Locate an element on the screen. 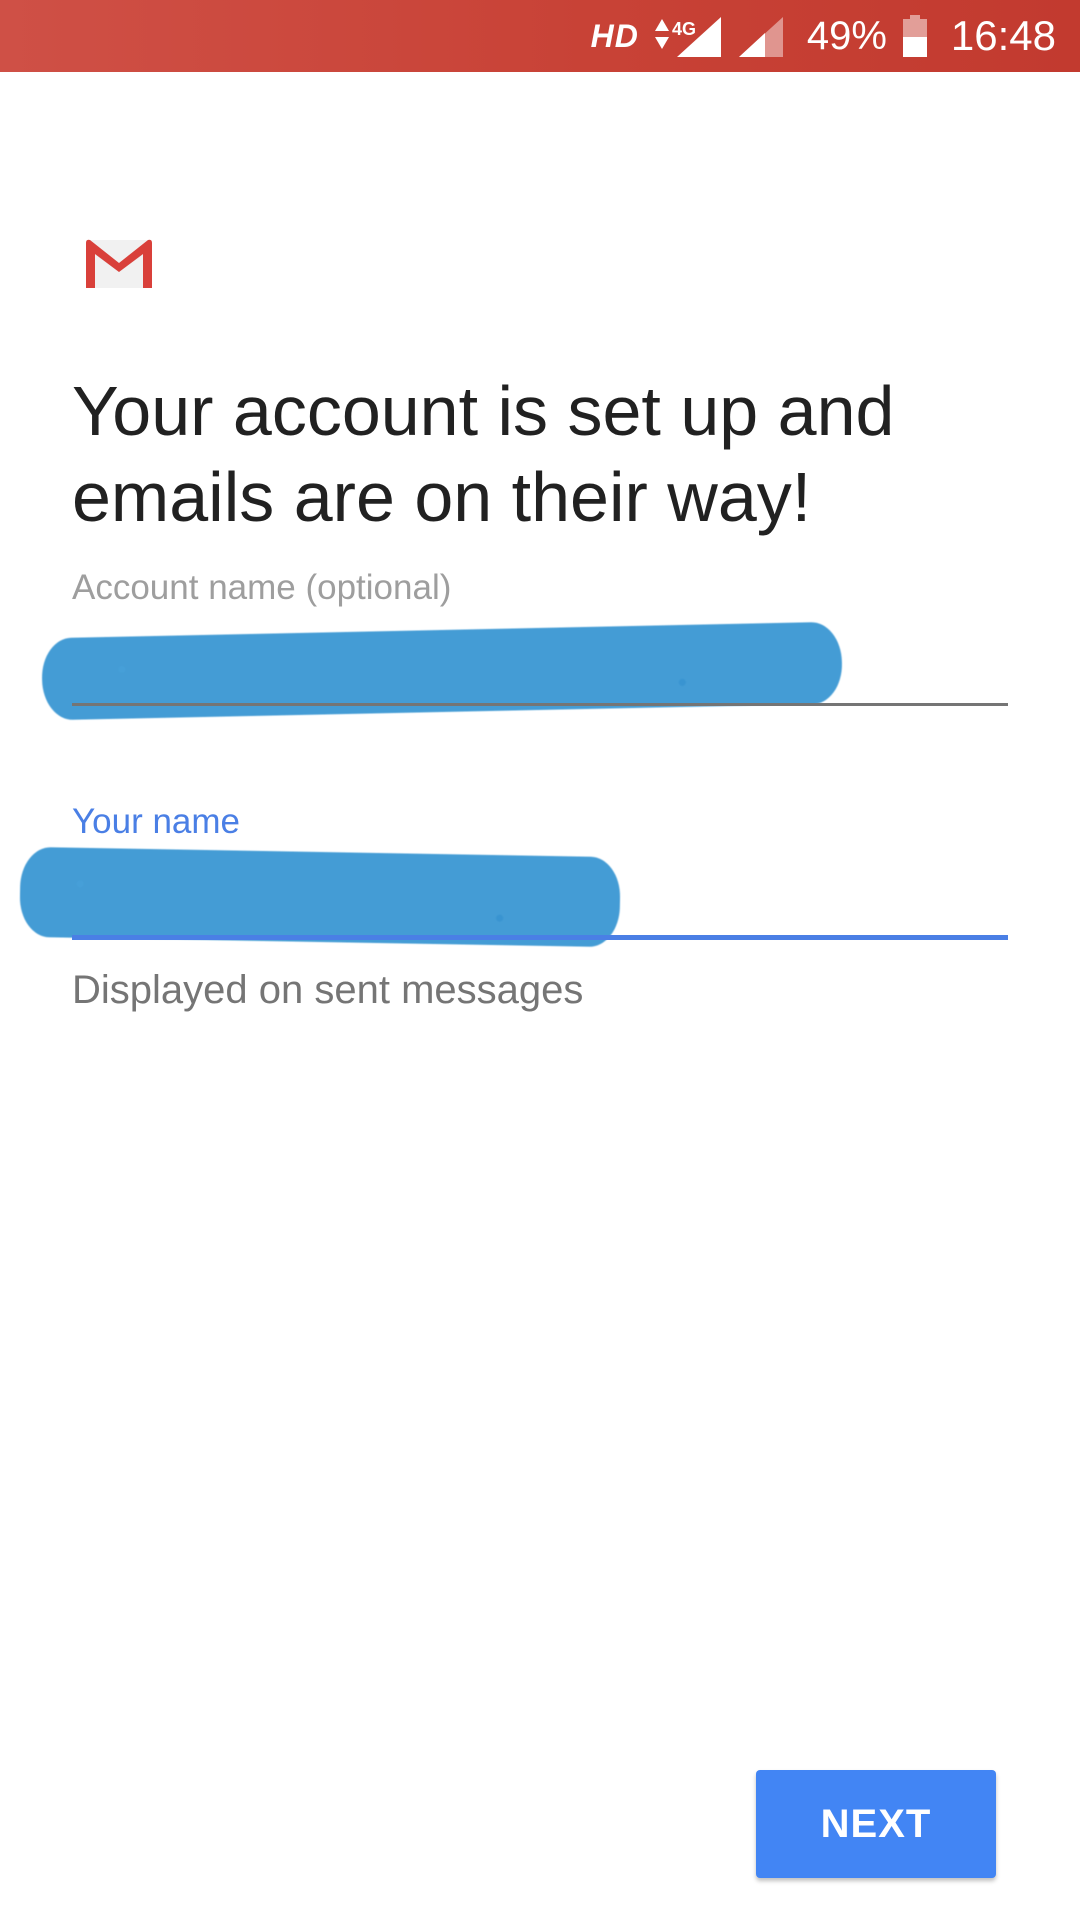 This screenshot has width=1080, height=1920. gmail-logo-icon is located at coordinates (119, 263).